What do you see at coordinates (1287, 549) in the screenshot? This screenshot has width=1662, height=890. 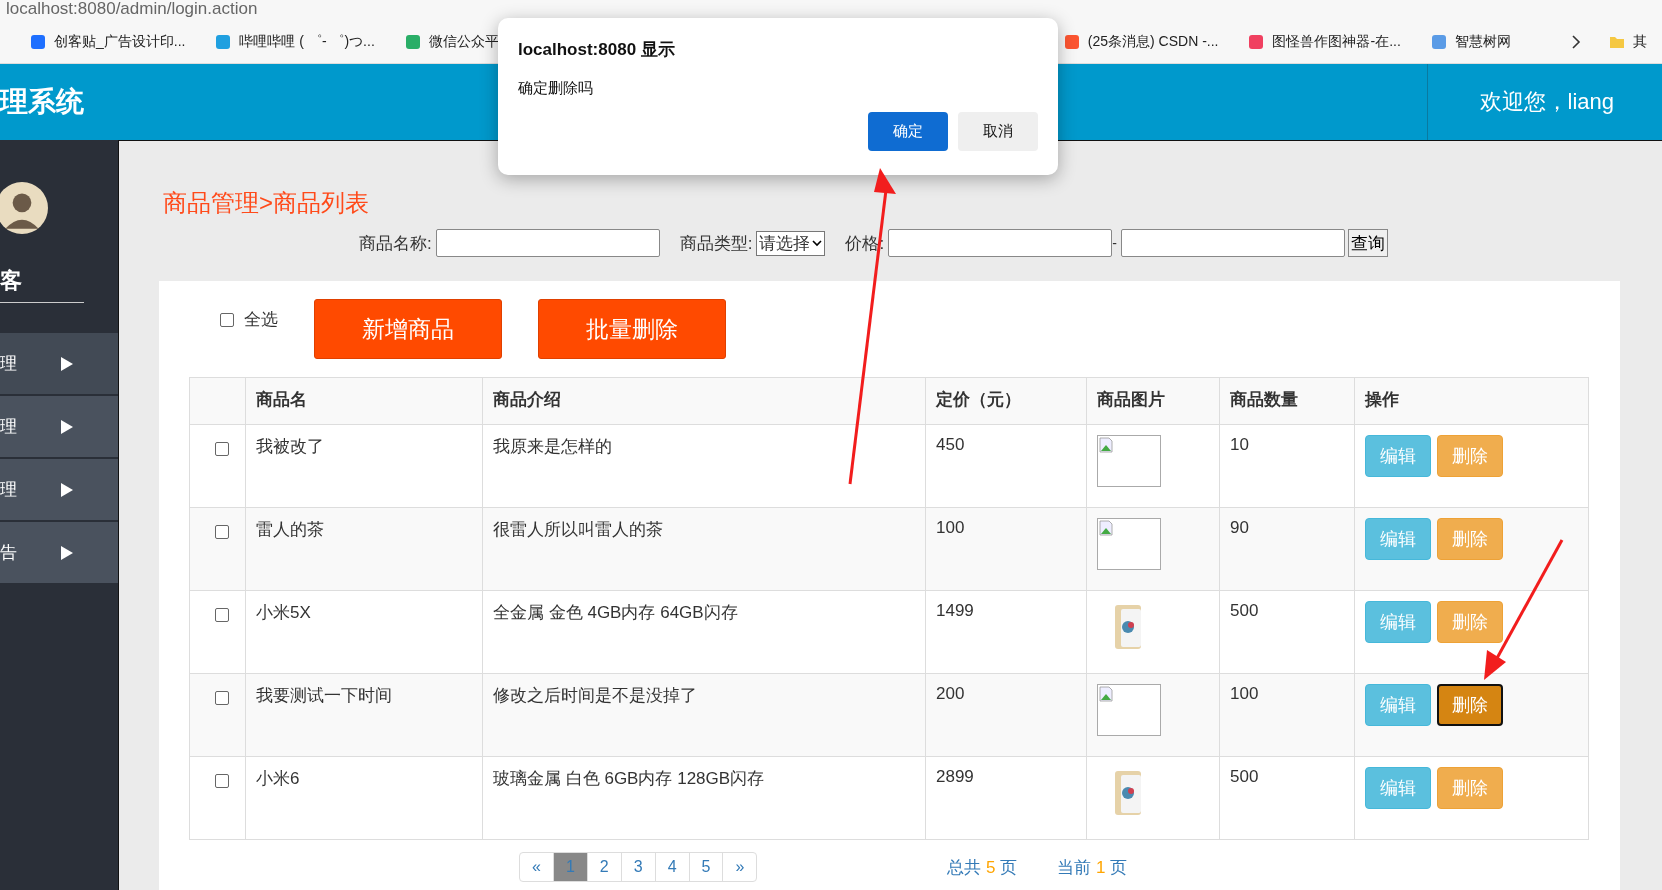 I see `table-cell: 90` at bounding box center [1287, 549].